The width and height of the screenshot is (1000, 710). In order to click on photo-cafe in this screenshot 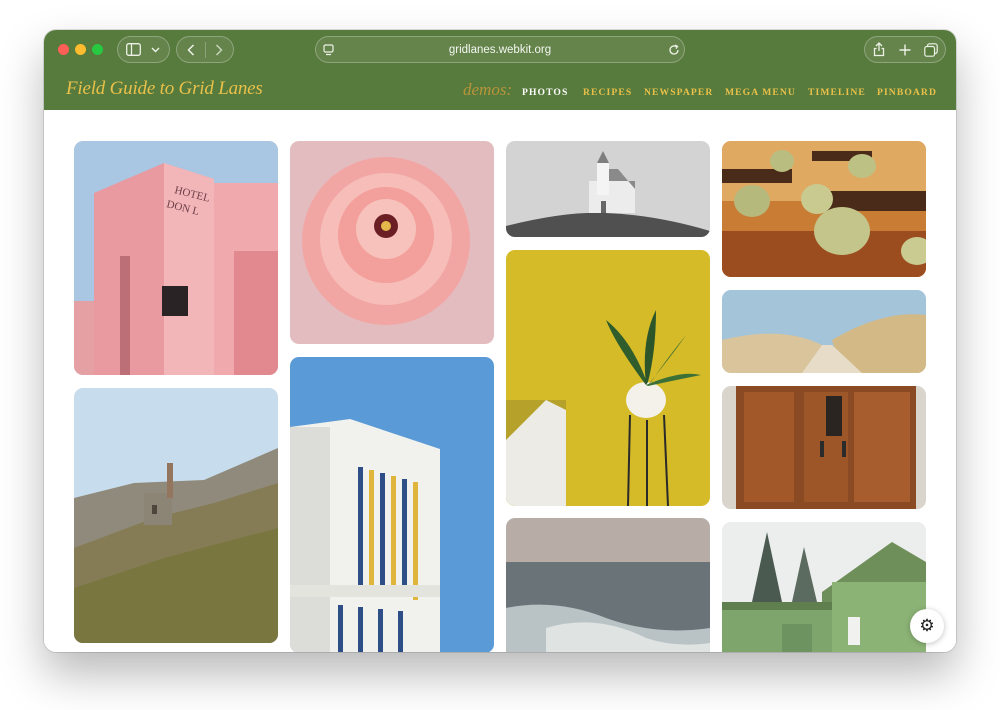, I will do `click(824, 209)`.